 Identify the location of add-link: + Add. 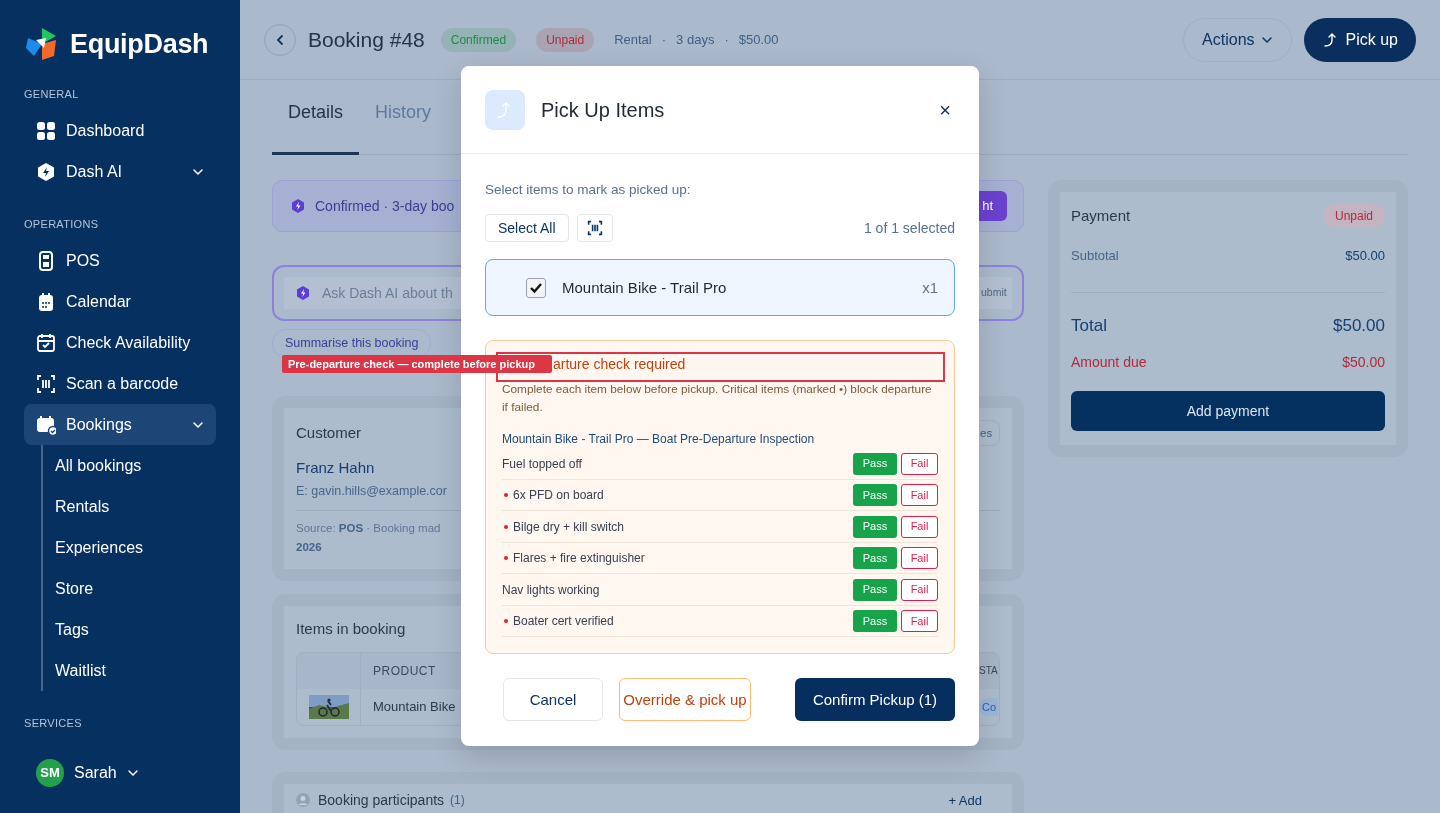
(965, 800).